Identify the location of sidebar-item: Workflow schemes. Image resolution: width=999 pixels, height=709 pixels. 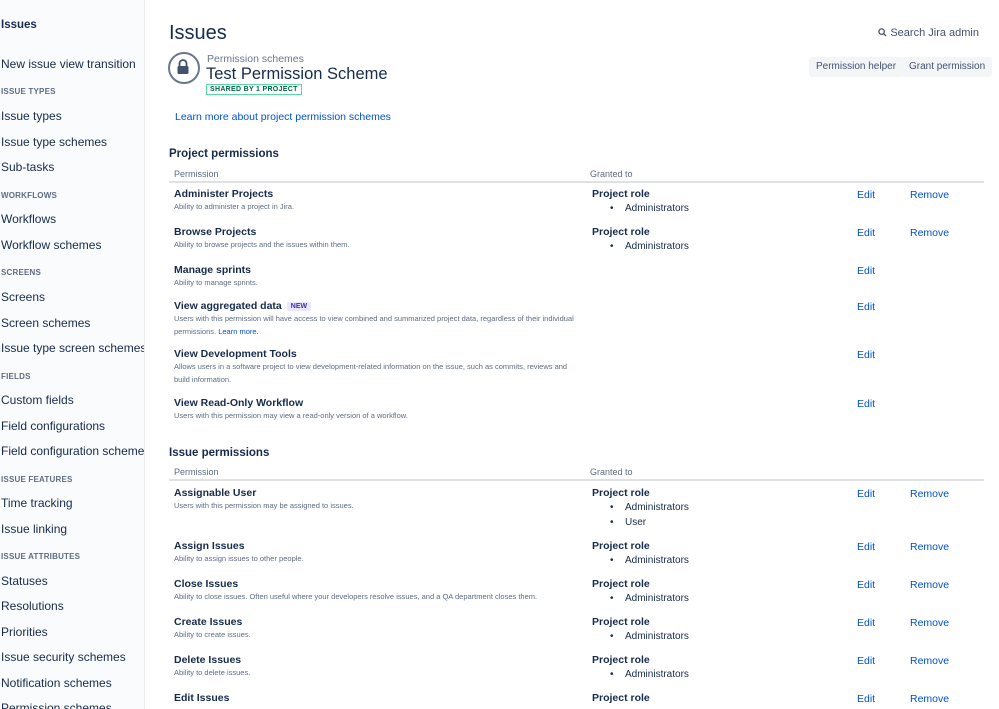
(51, 245).